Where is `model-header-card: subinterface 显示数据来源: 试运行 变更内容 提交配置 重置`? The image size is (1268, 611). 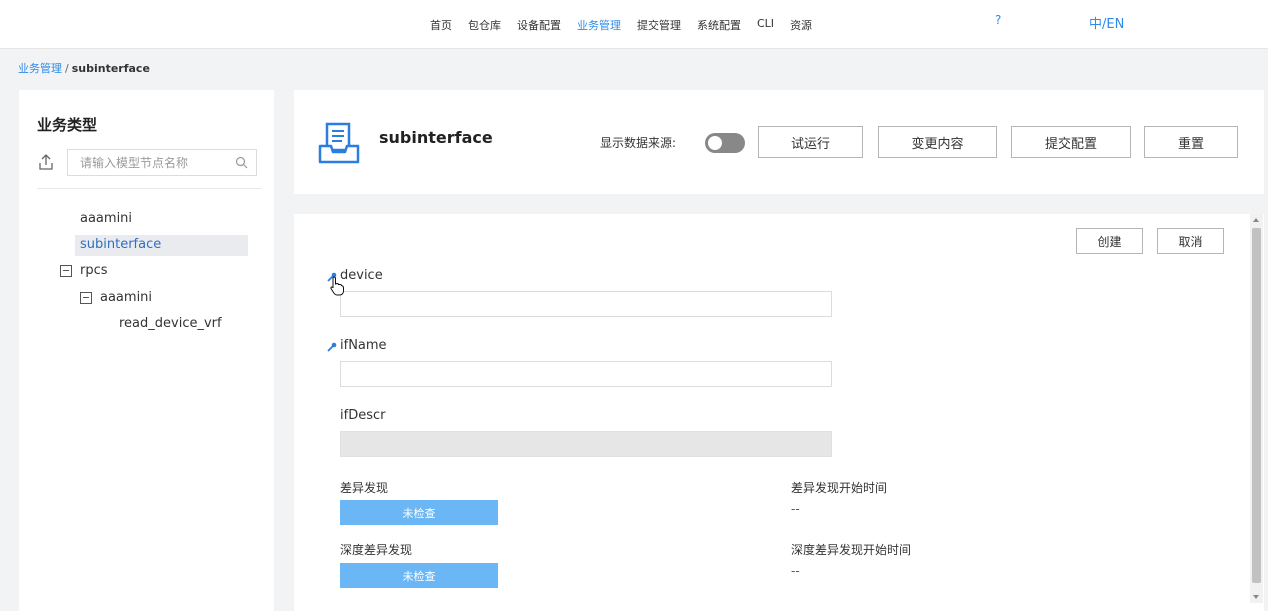
model-header-card: subinterface 显示数据来源: 试运行 变更内容 提交配置 重置 is located at coordinates (779, 142).